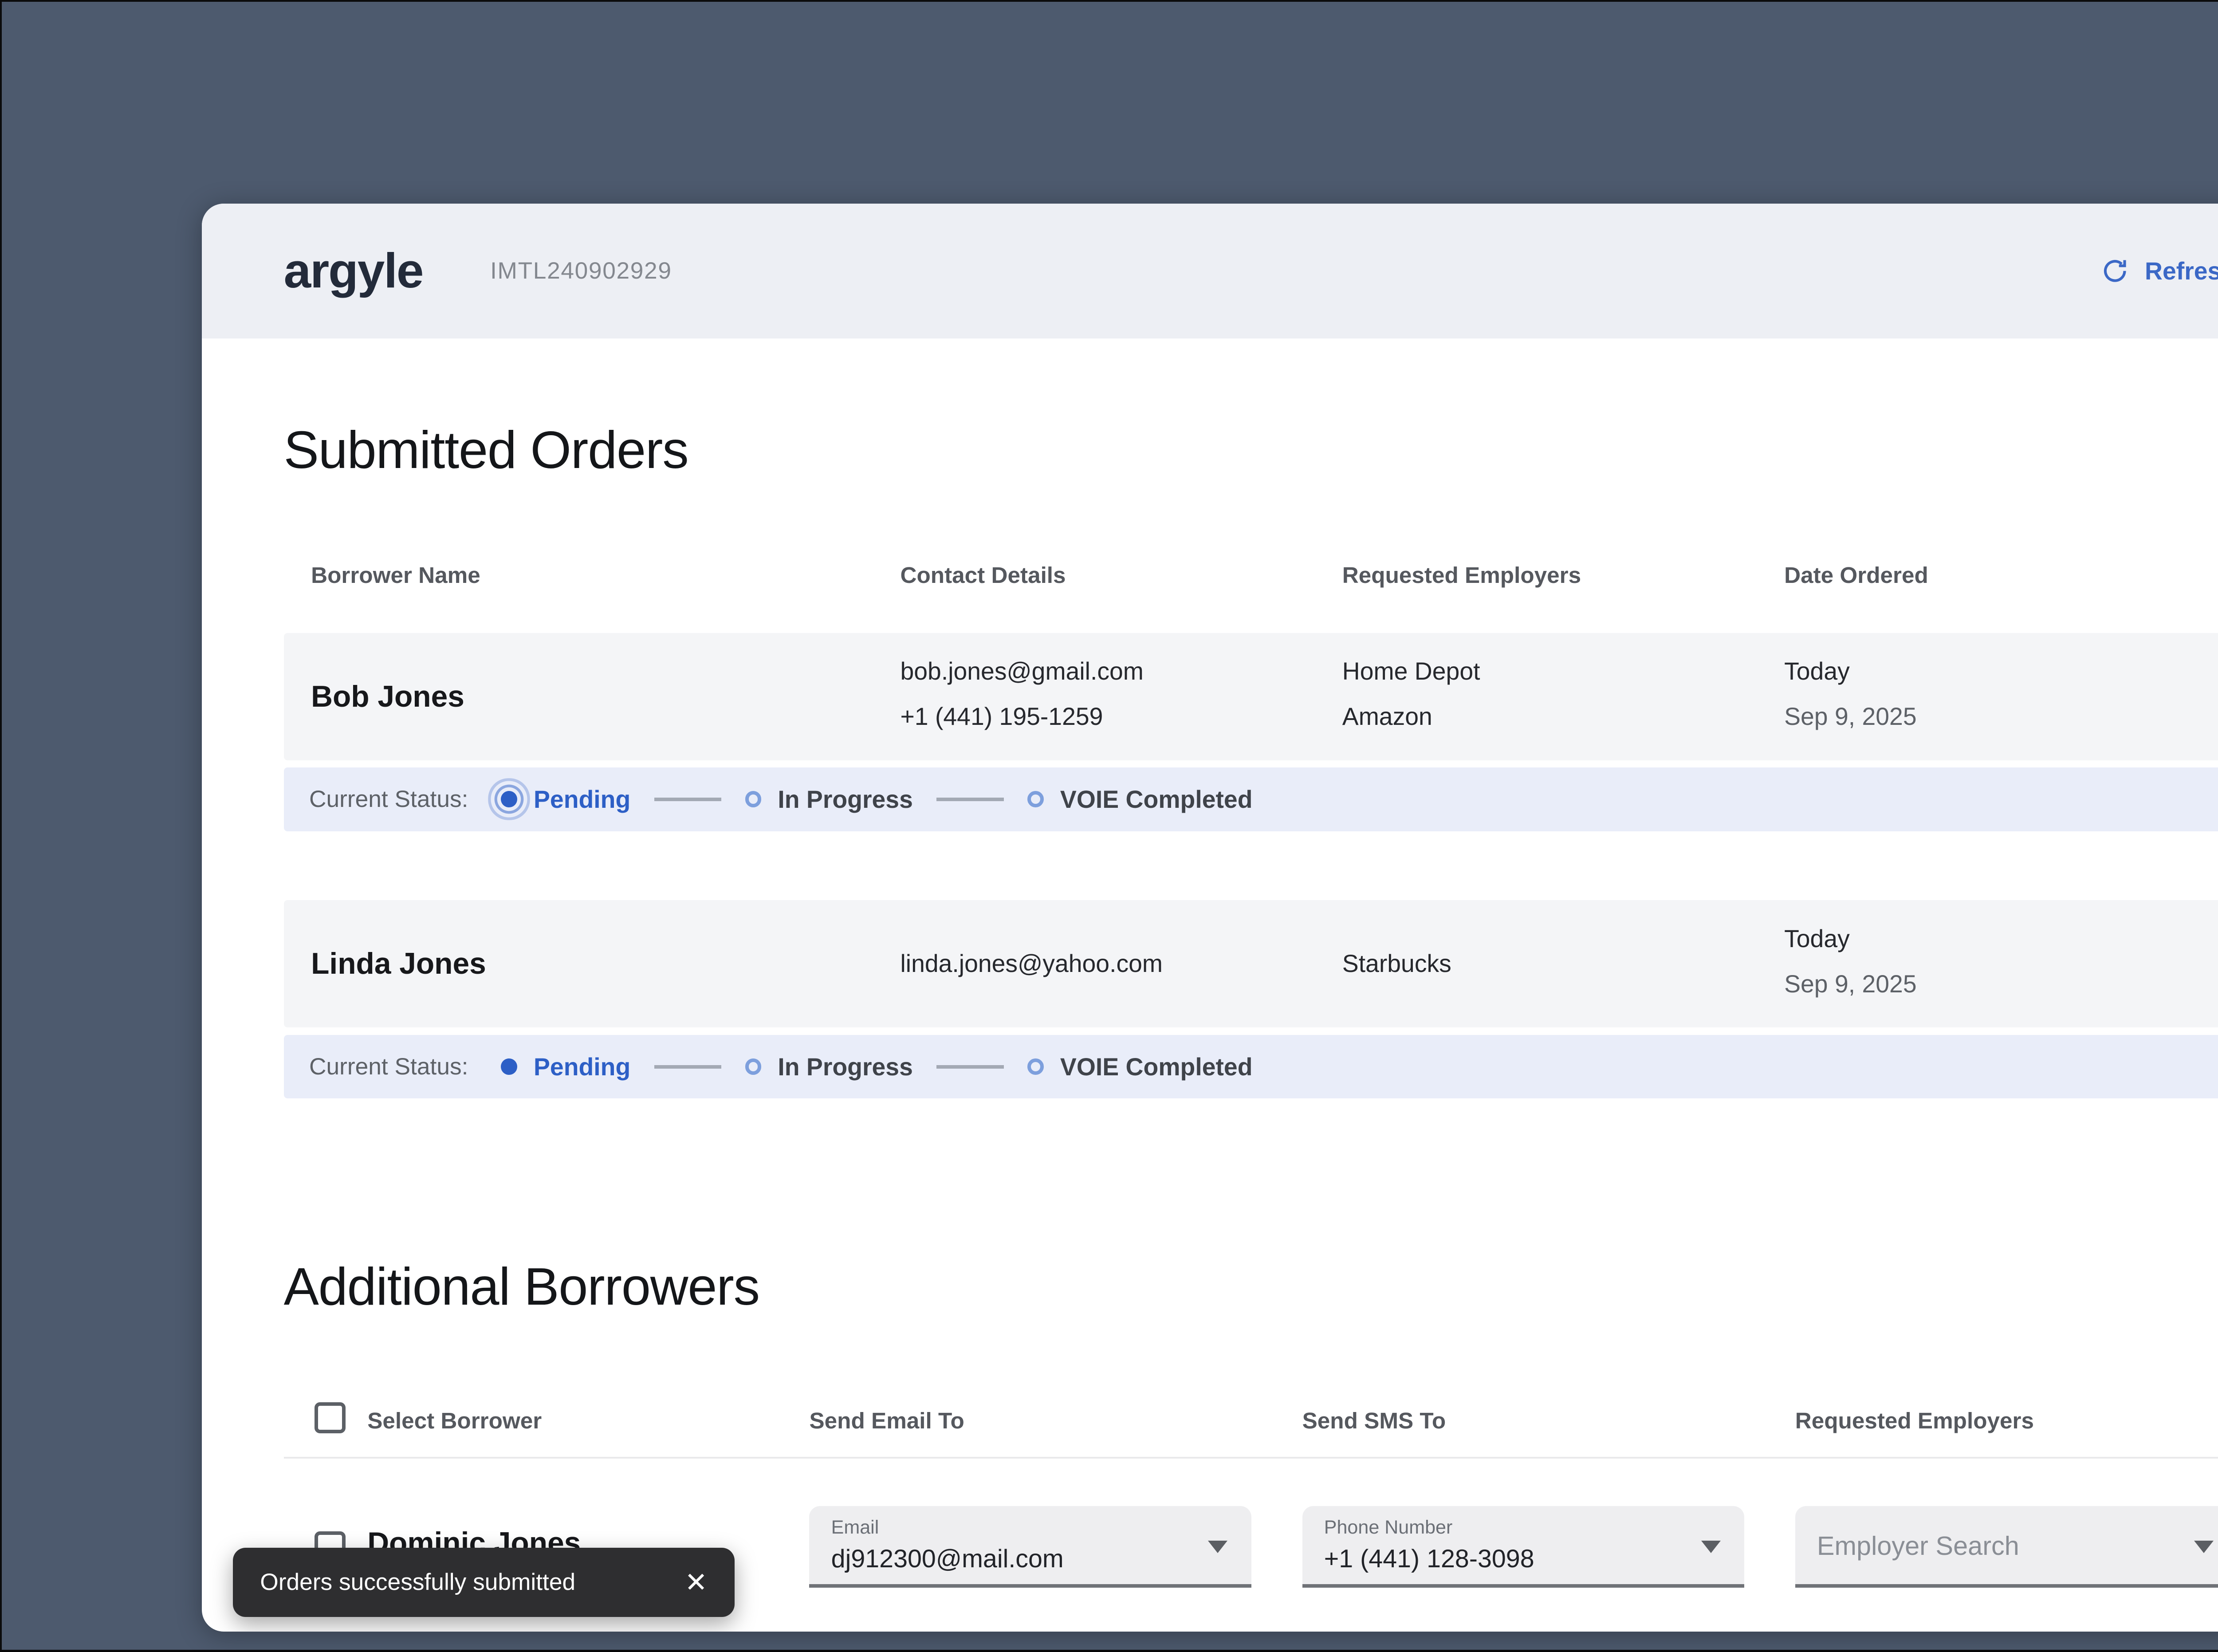  What do you see at coordinates (330, 1418) in the screenshot?
I see `select-all-checkbox` at bounding box center [330, 1418].